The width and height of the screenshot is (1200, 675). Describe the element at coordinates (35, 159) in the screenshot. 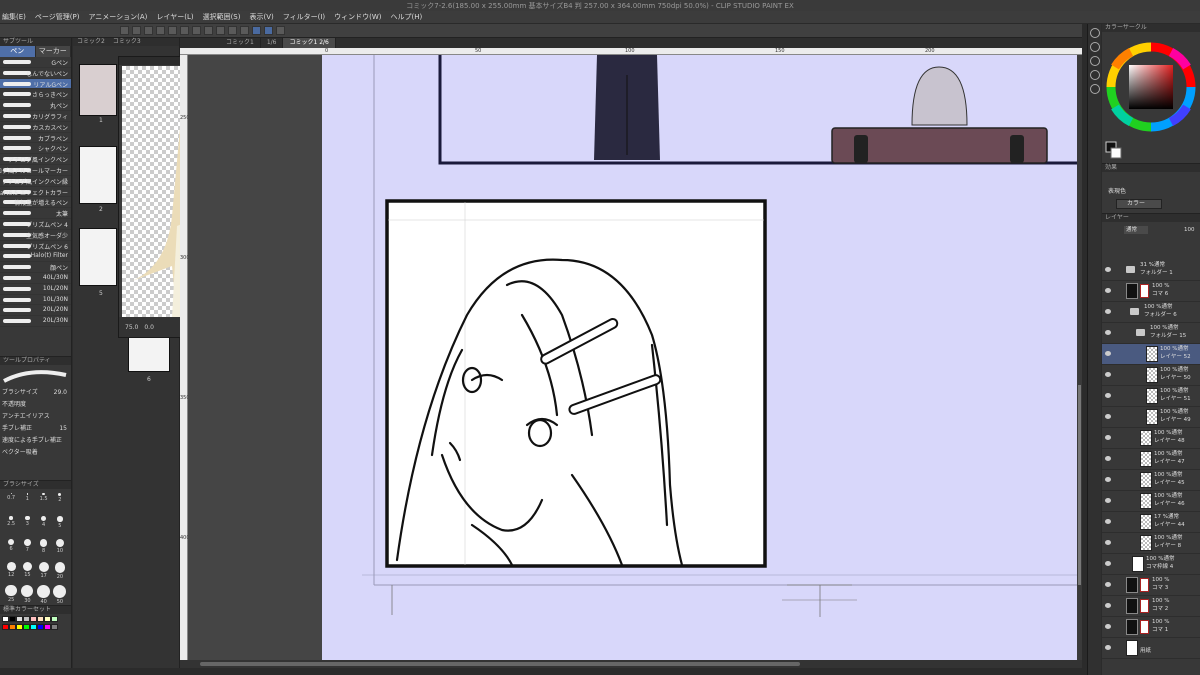

I see `brush-item: アナログ風インクペン` at that location.